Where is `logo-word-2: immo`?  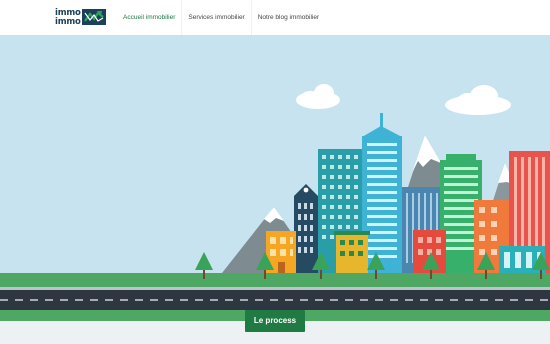 logo-word-2: immo is located at coordinates (68, 21).